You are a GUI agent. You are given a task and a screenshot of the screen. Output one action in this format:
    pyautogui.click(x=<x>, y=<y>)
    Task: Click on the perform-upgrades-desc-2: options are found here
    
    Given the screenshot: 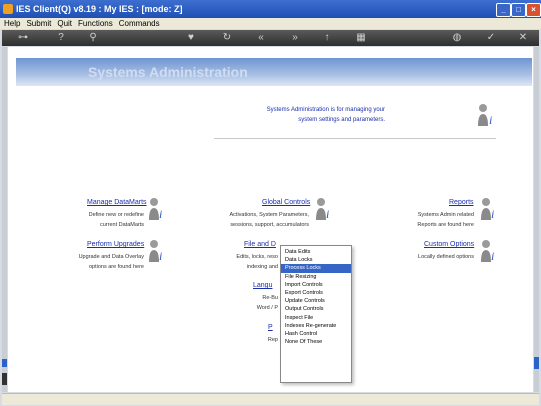 What is the action you would take?
    pyautogui.click(x=116, y=267)
    